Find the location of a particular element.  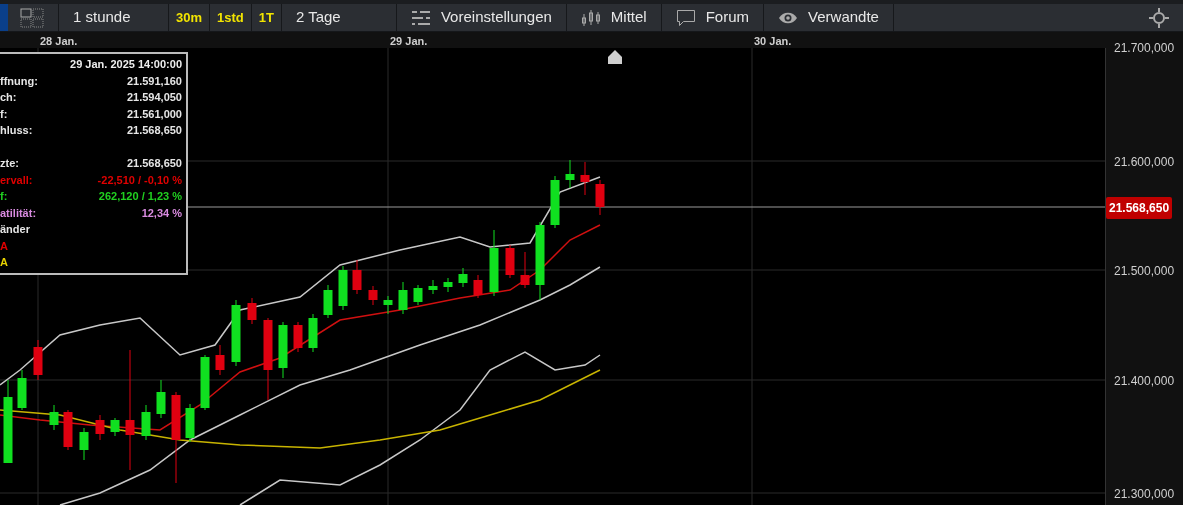

layout-button is located at coordinates (29, 17).